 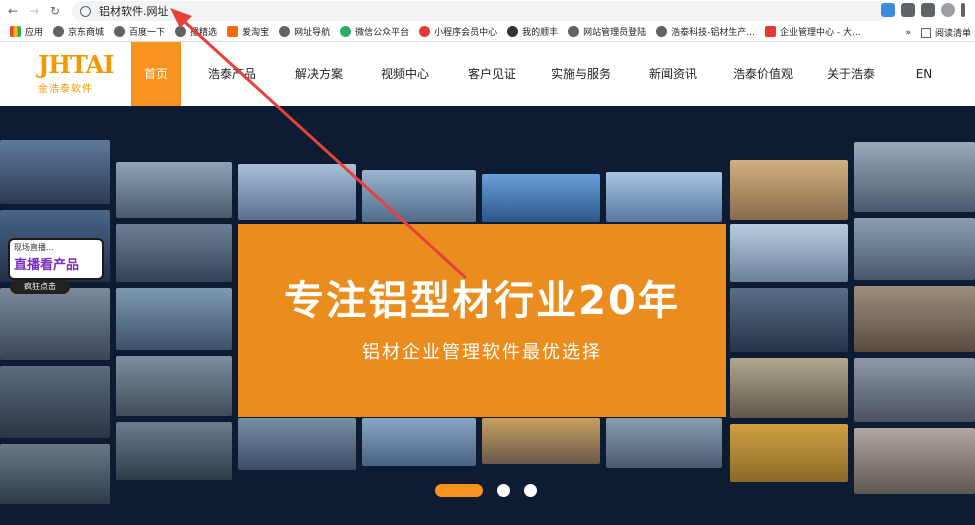 I want to click on back-arrow-icon: ←, so click(x=13, y=11).